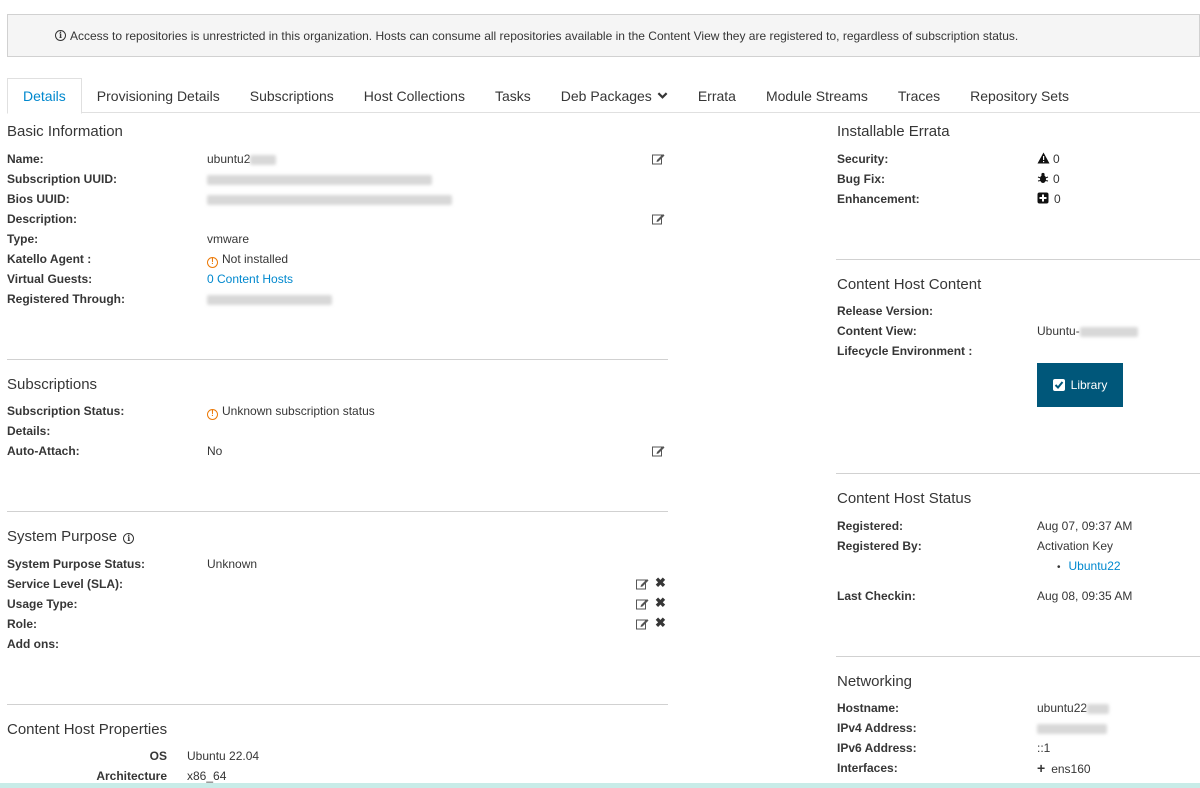 The image size is (1200, 788). I want to click on architecture-value: x86_64, so click(207, 776).